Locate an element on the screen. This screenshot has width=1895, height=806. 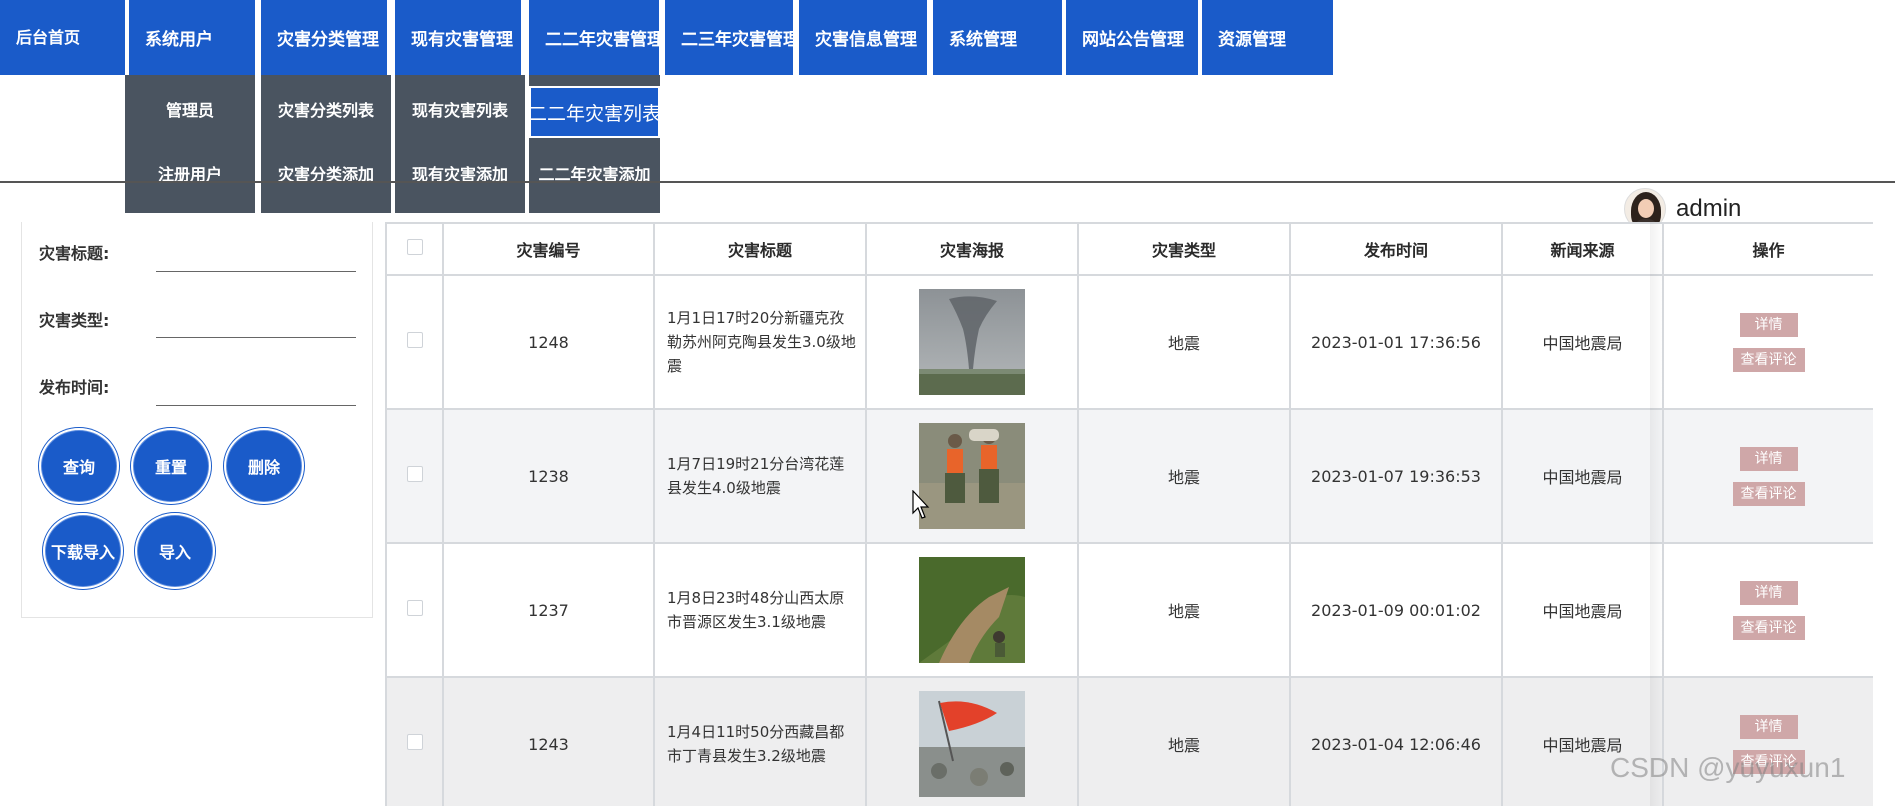
title-label: 灾害标题: is located at coordinates (74, 253).